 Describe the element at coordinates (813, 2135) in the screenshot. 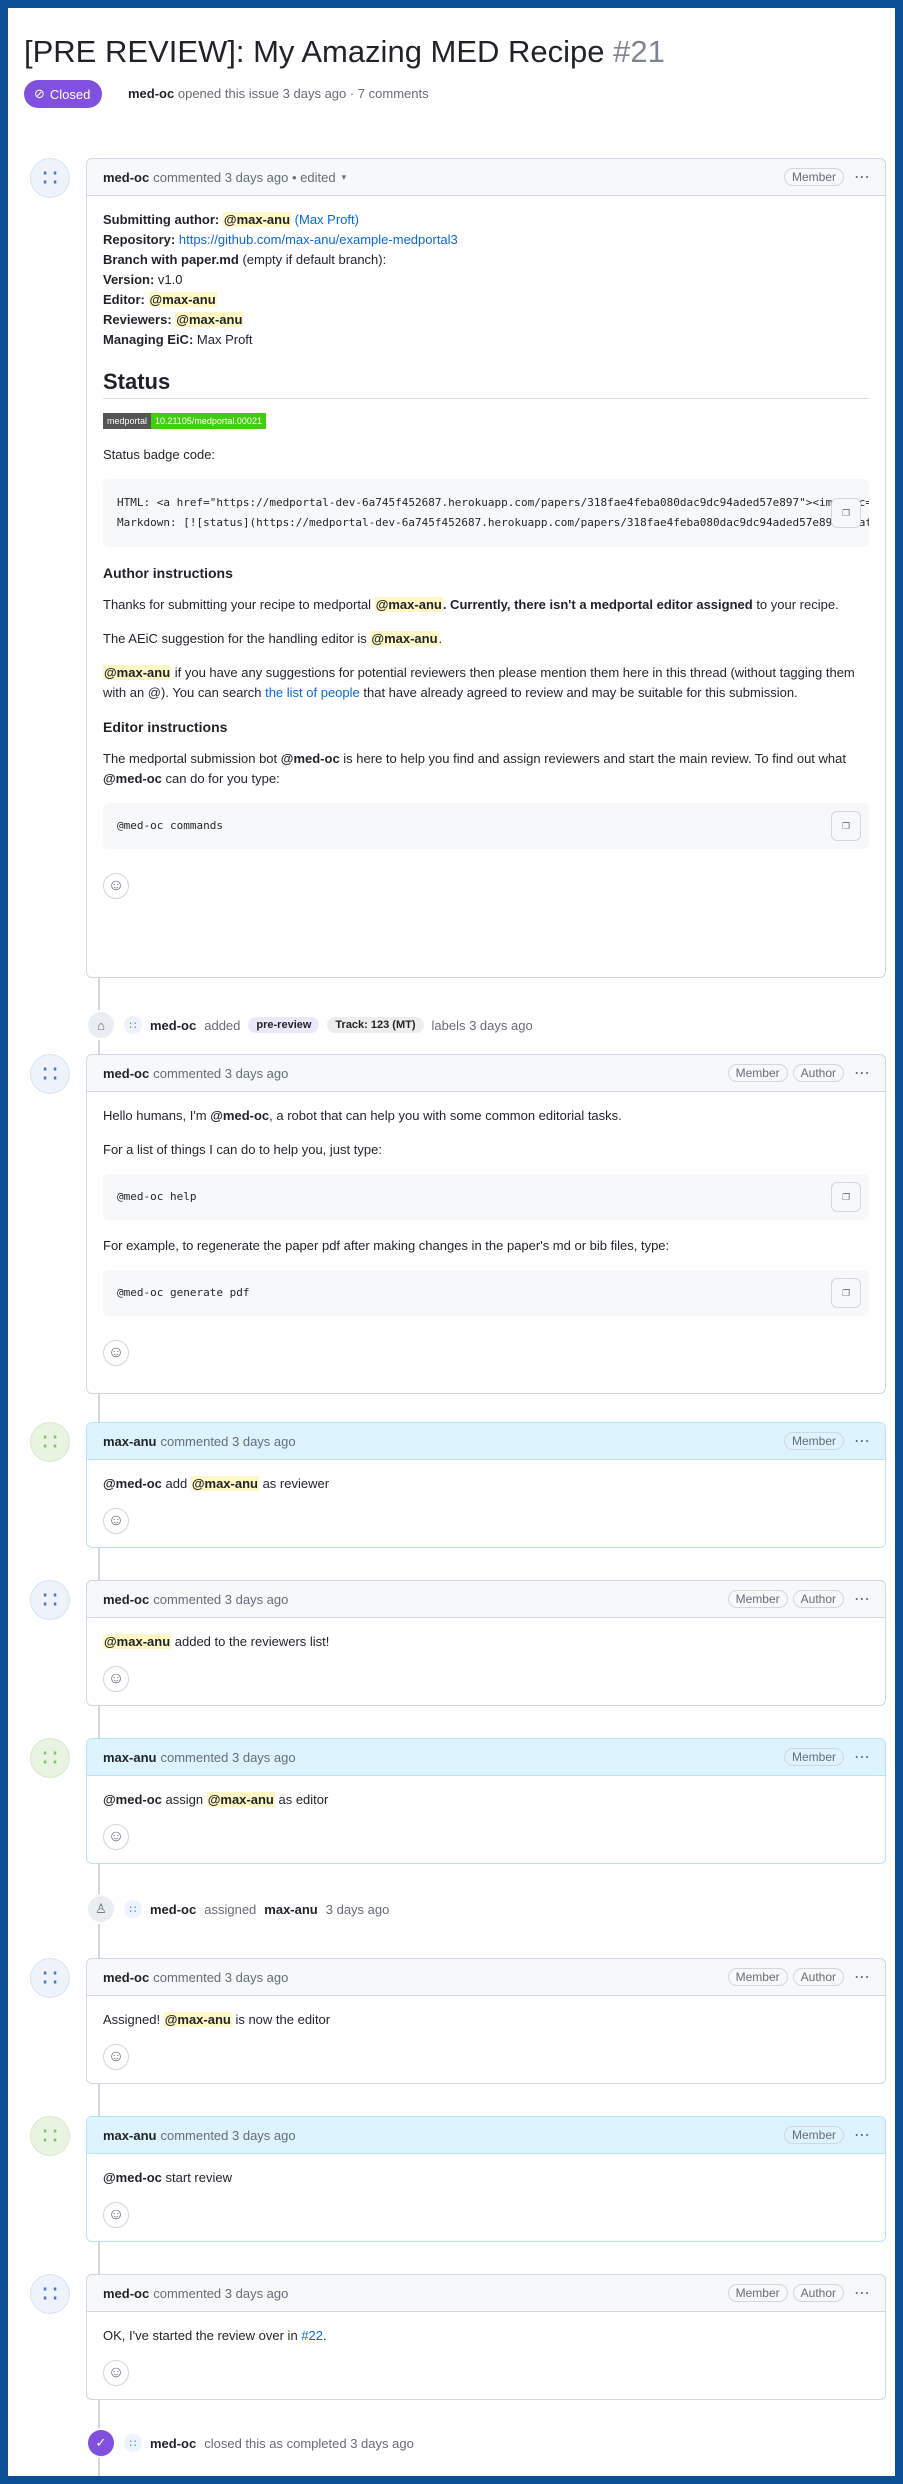

I see `member-badge: Member` at that location.